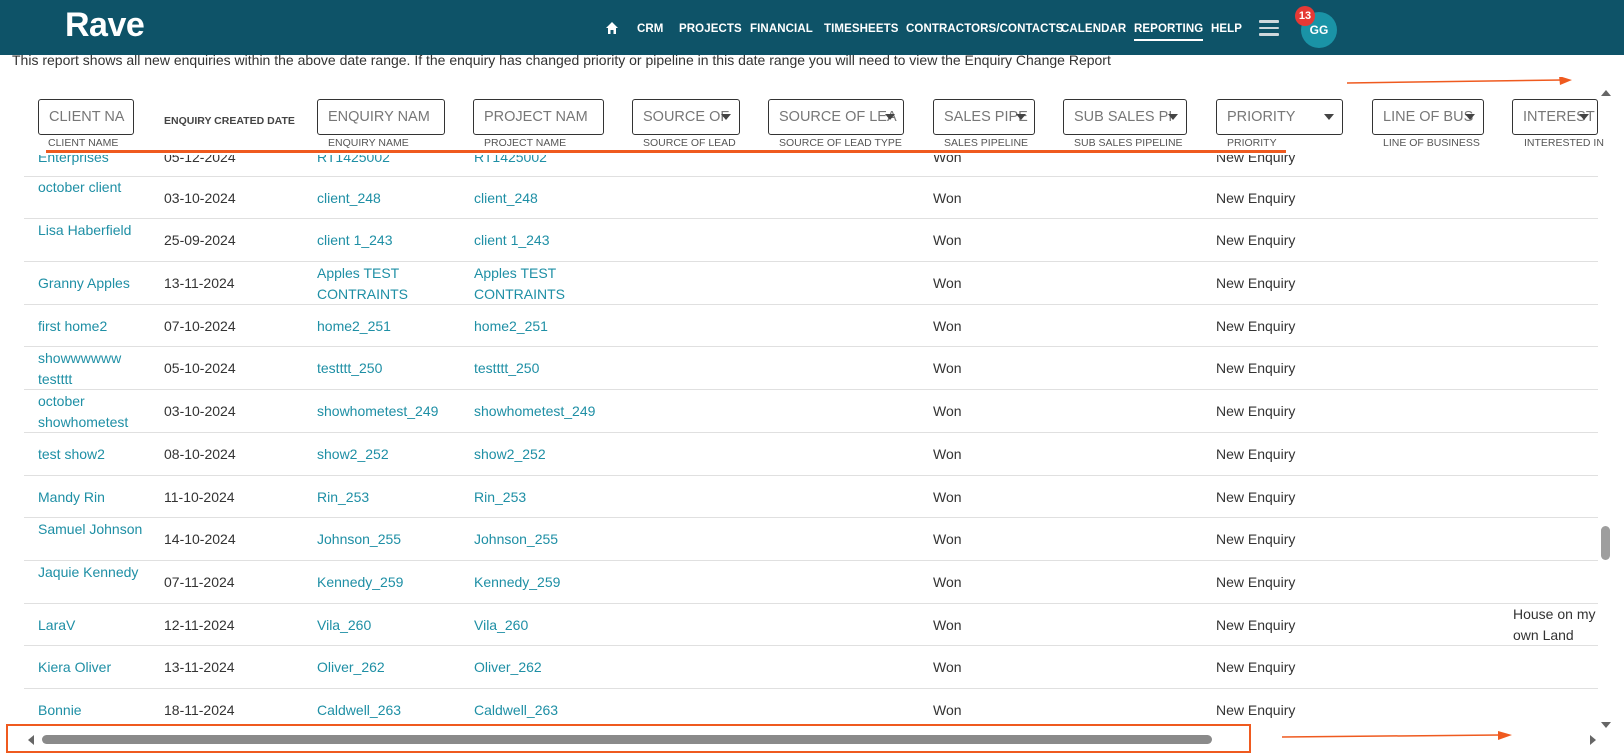 This screenshot has height=756, width=1624. What do you see at coordinates (1431, 143) in the screenshot?
I see `line-of-business-label: LINE OF BUSINESS` at bounding box center [1431, 143].